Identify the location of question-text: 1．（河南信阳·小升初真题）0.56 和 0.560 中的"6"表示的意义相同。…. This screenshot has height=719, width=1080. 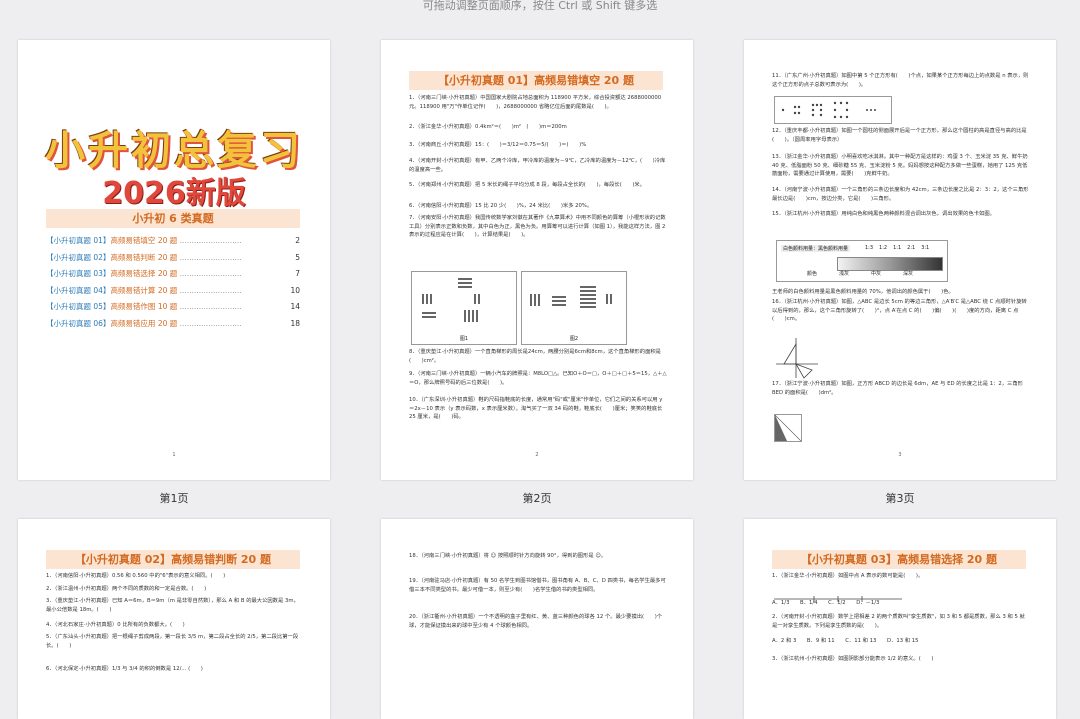
(136, 576).